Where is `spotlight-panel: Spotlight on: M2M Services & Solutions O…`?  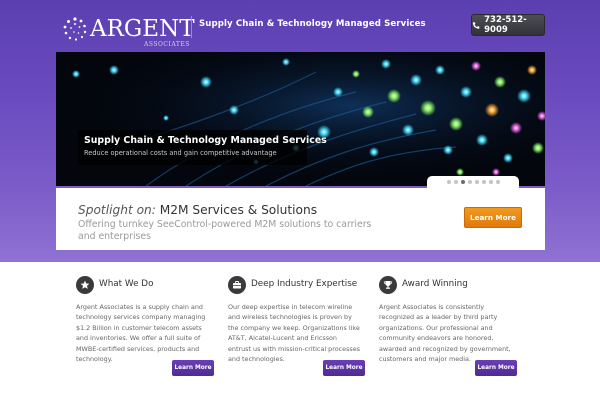 spotlight-panel: Spotlight on: M2M Services & Solutions O… is located at coordinates (300, 219).